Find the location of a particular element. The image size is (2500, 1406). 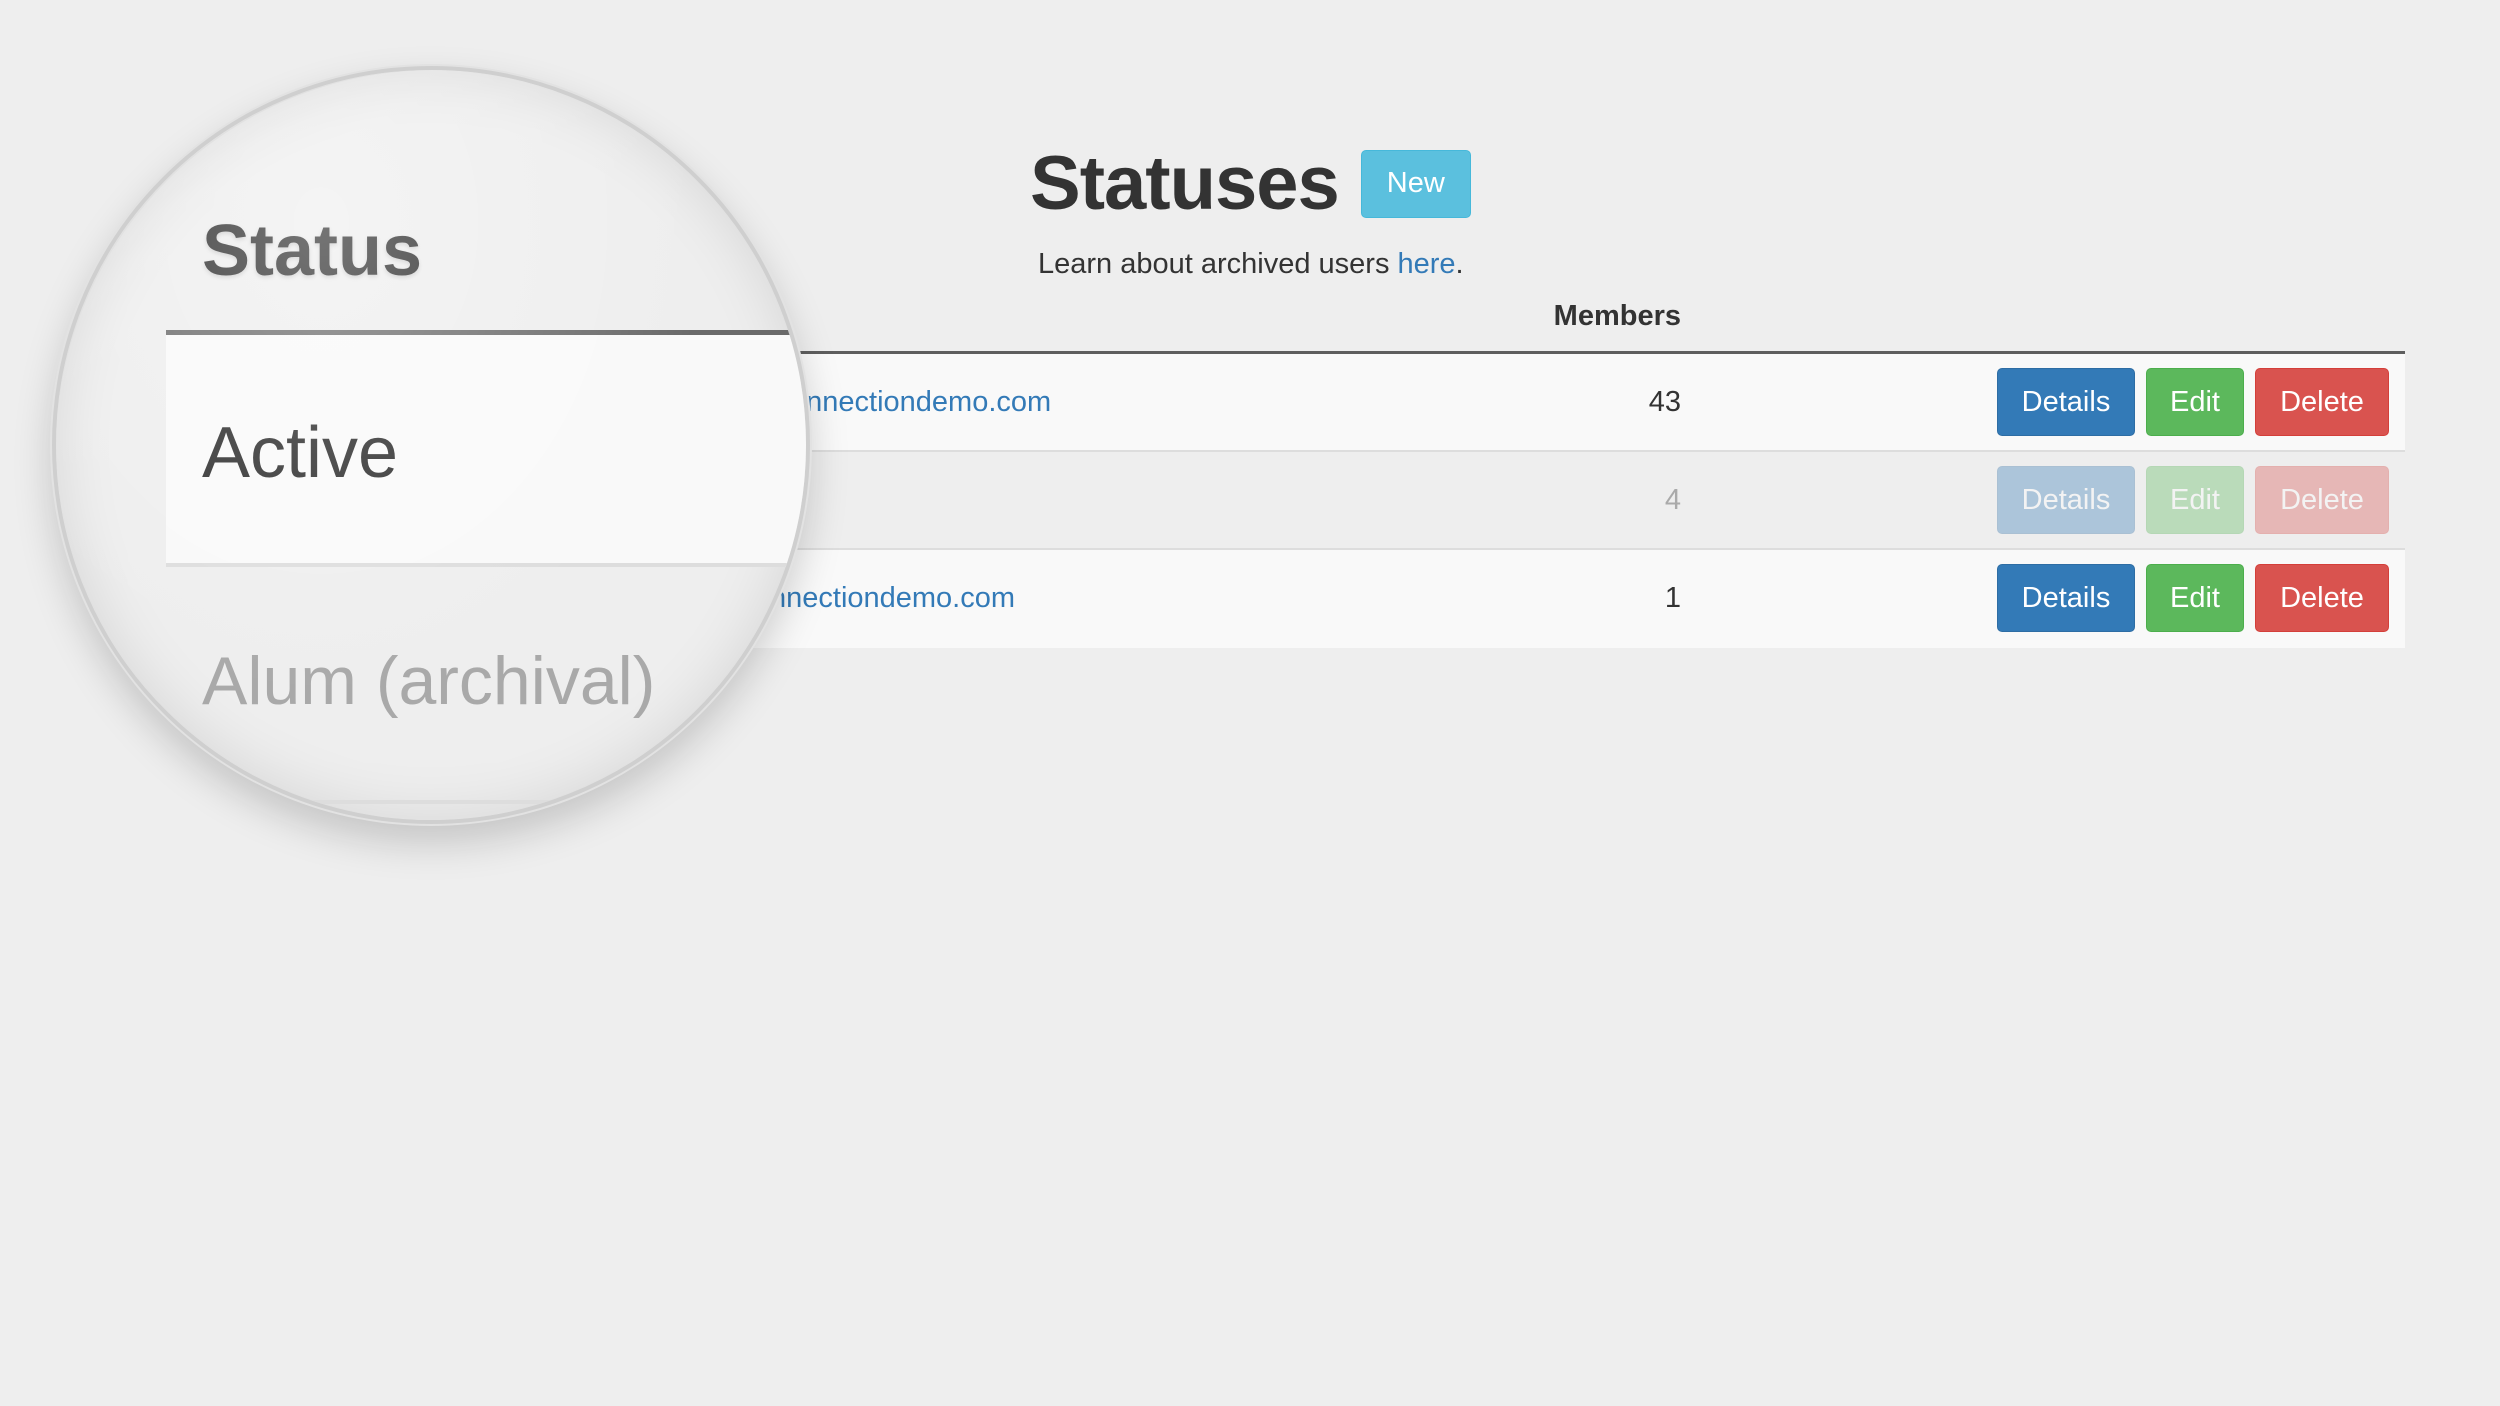

table-header: Members is located at coordinates (1482, 325).